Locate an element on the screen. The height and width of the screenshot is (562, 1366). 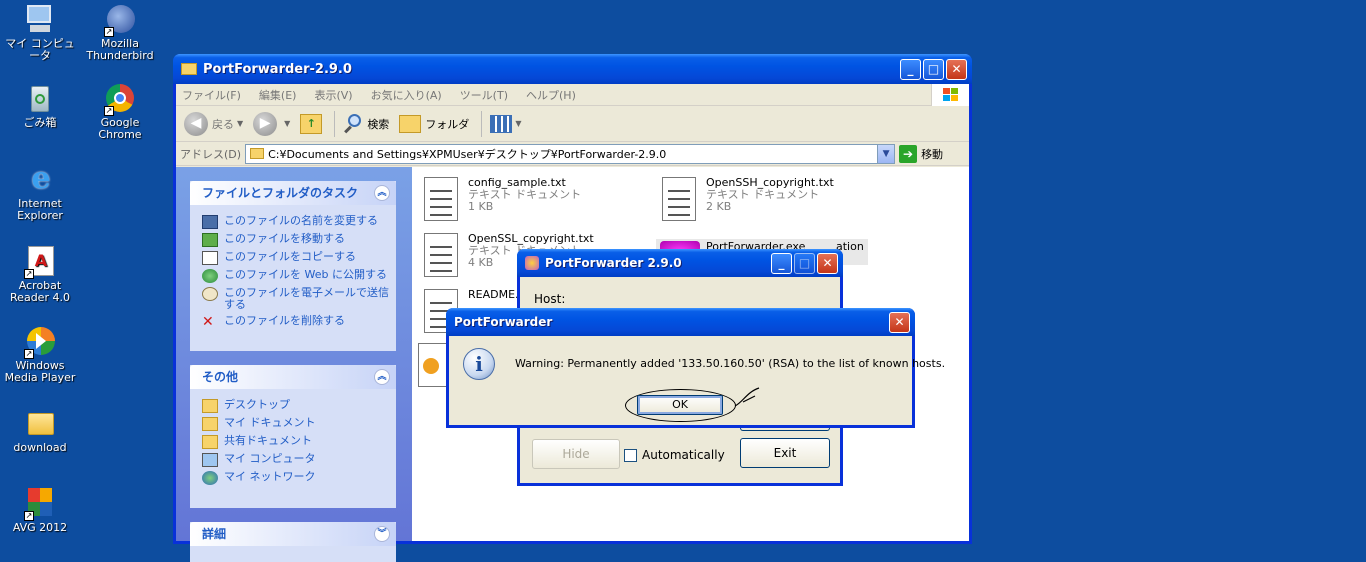
desktop-icon-internet-explorer: e Internet Explorer is located at coordinates (40, 192).